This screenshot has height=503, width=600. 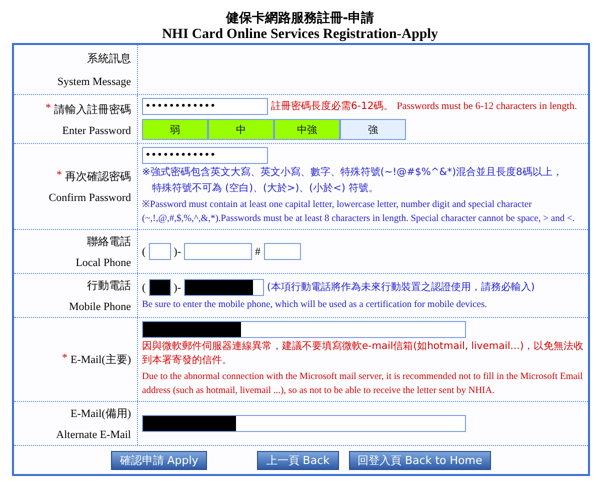 I want to click on field-label: Confirm Password, so click(x=89, y=198).